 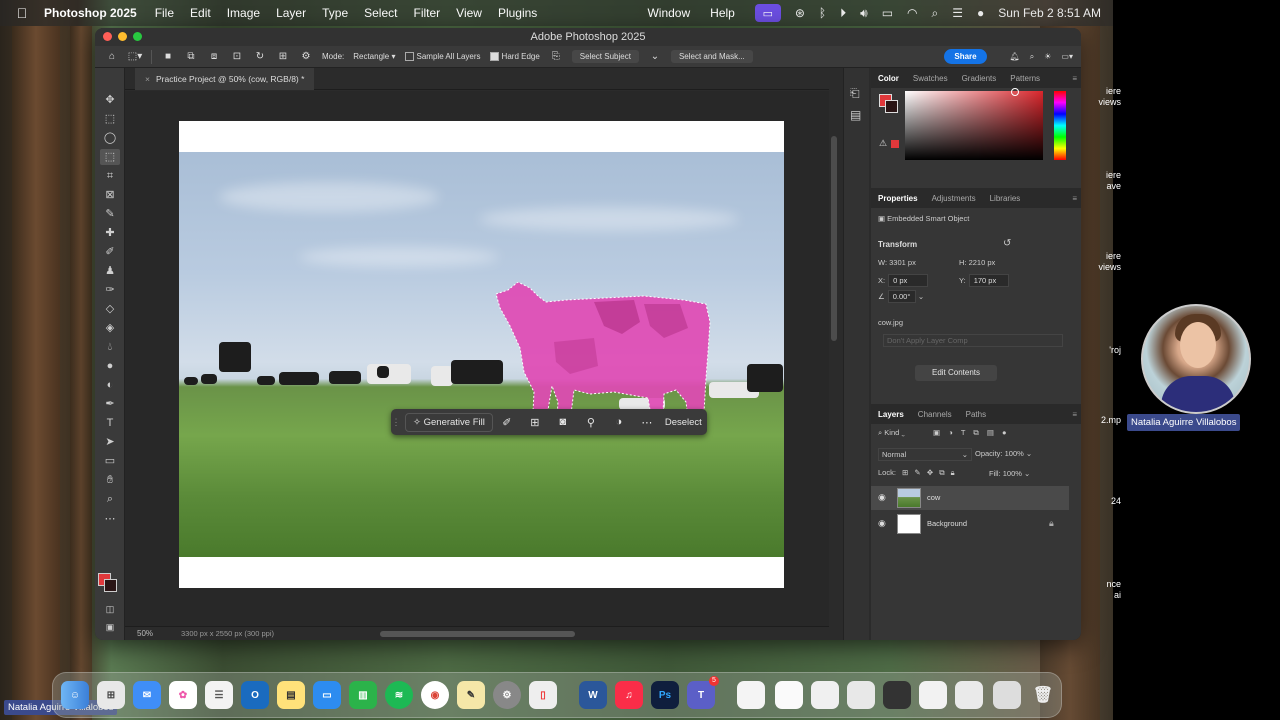 I want to click on notes-icon: ▤, so click(x=291, y=695).